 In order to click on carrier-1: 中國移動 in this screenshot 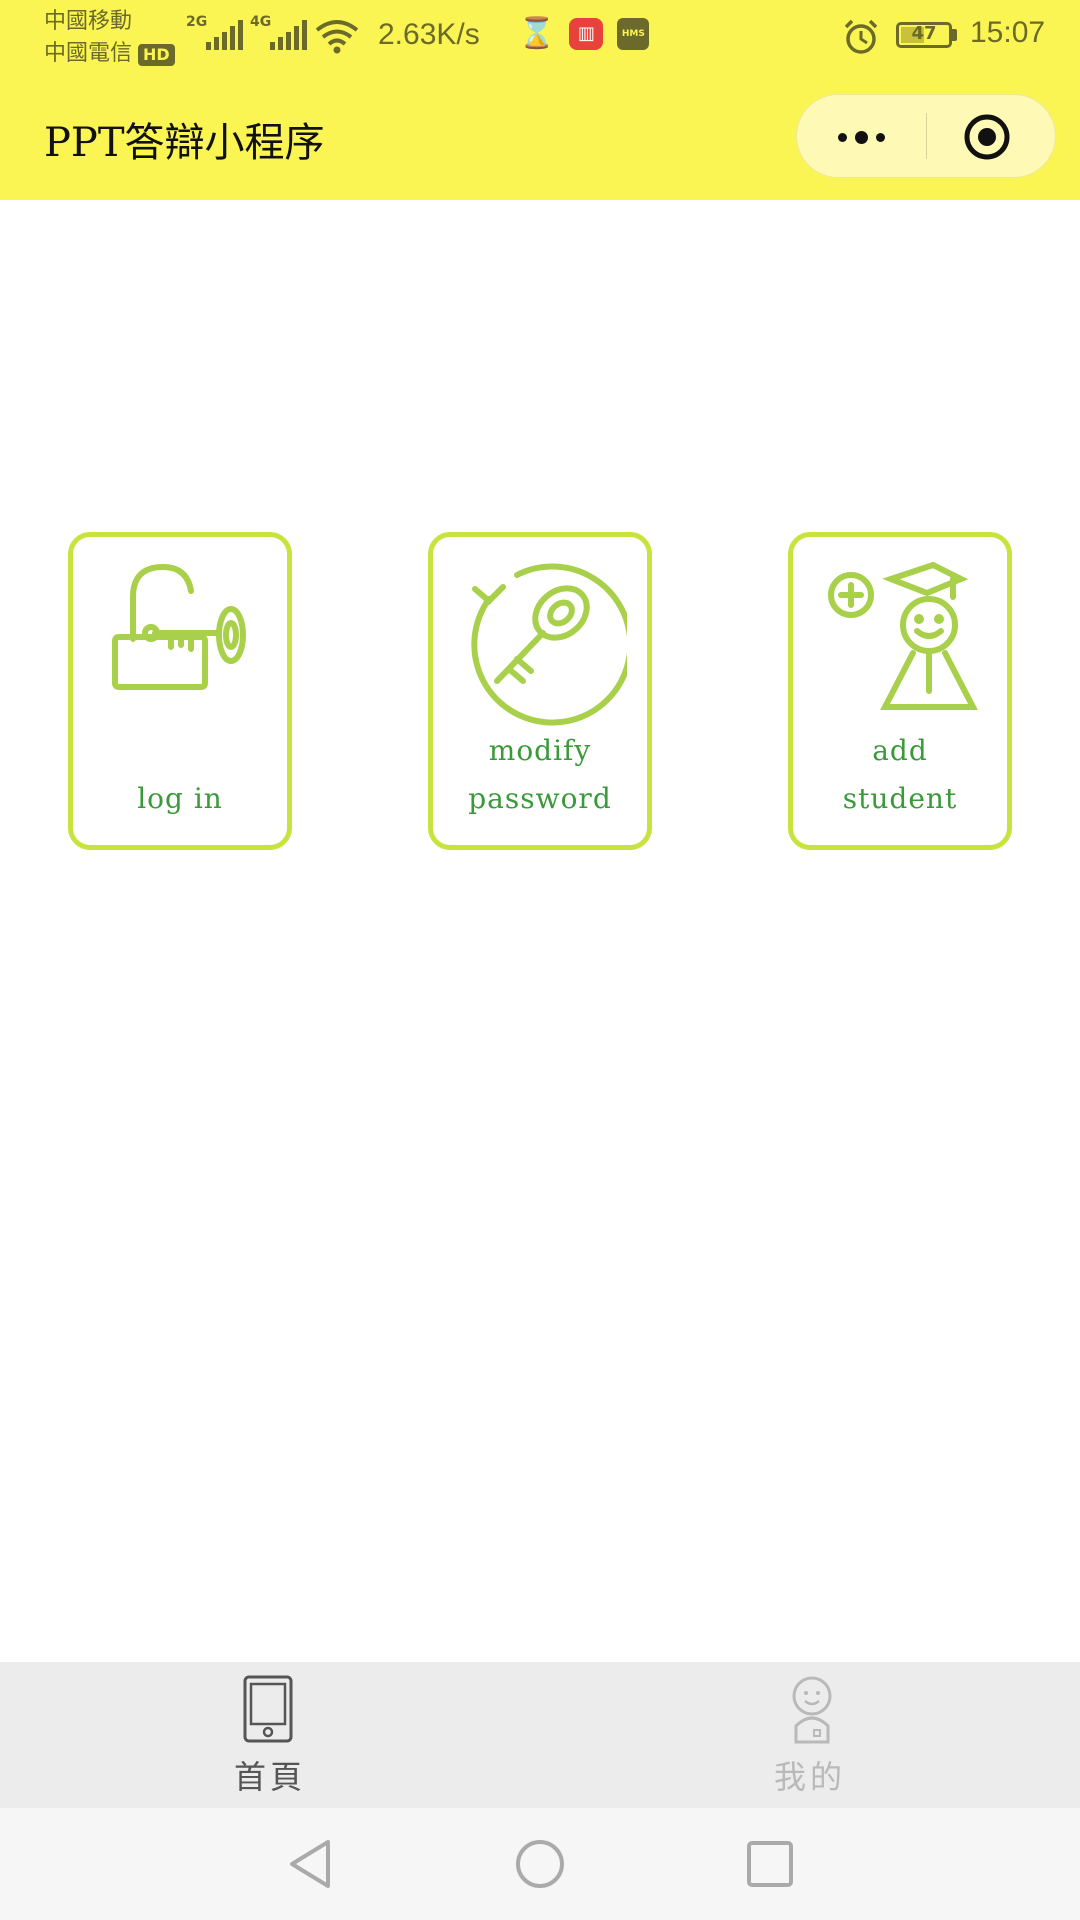, I will do `click(88, 21)`.